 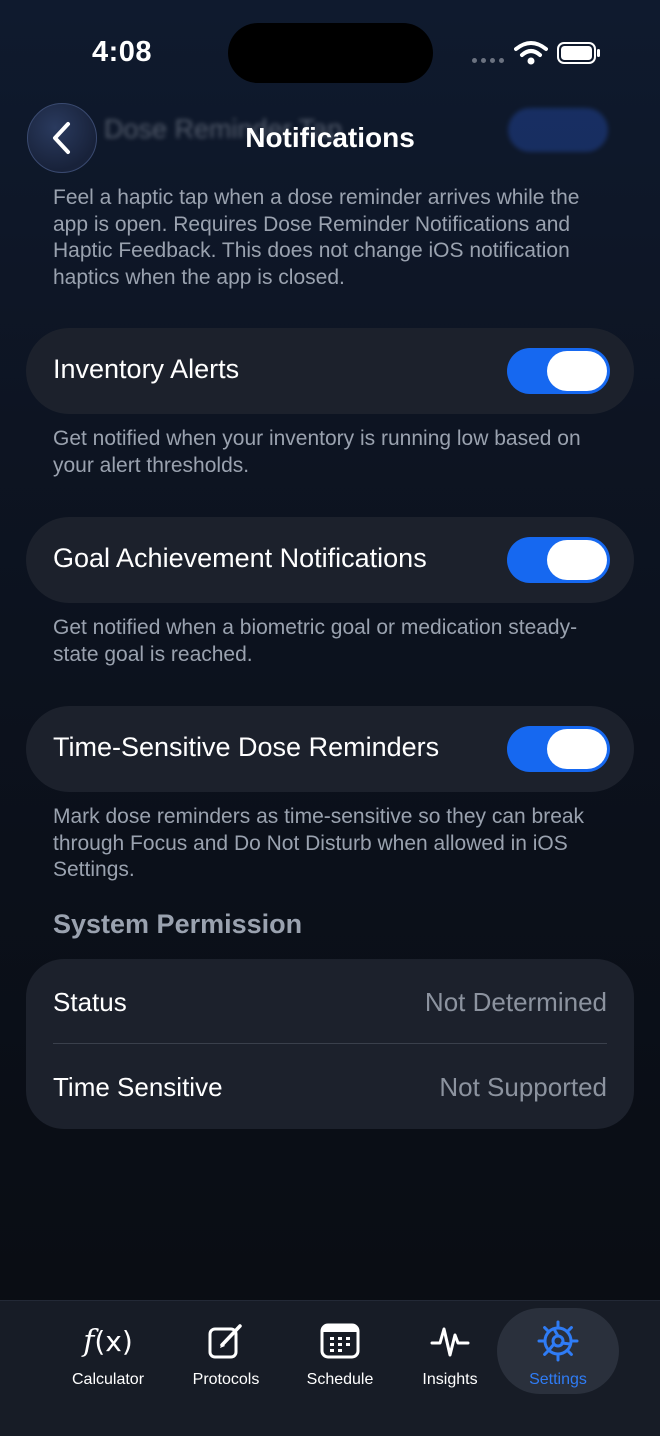 I want to click on tab-schedule: Schedule, so click(x=340, y=1351).